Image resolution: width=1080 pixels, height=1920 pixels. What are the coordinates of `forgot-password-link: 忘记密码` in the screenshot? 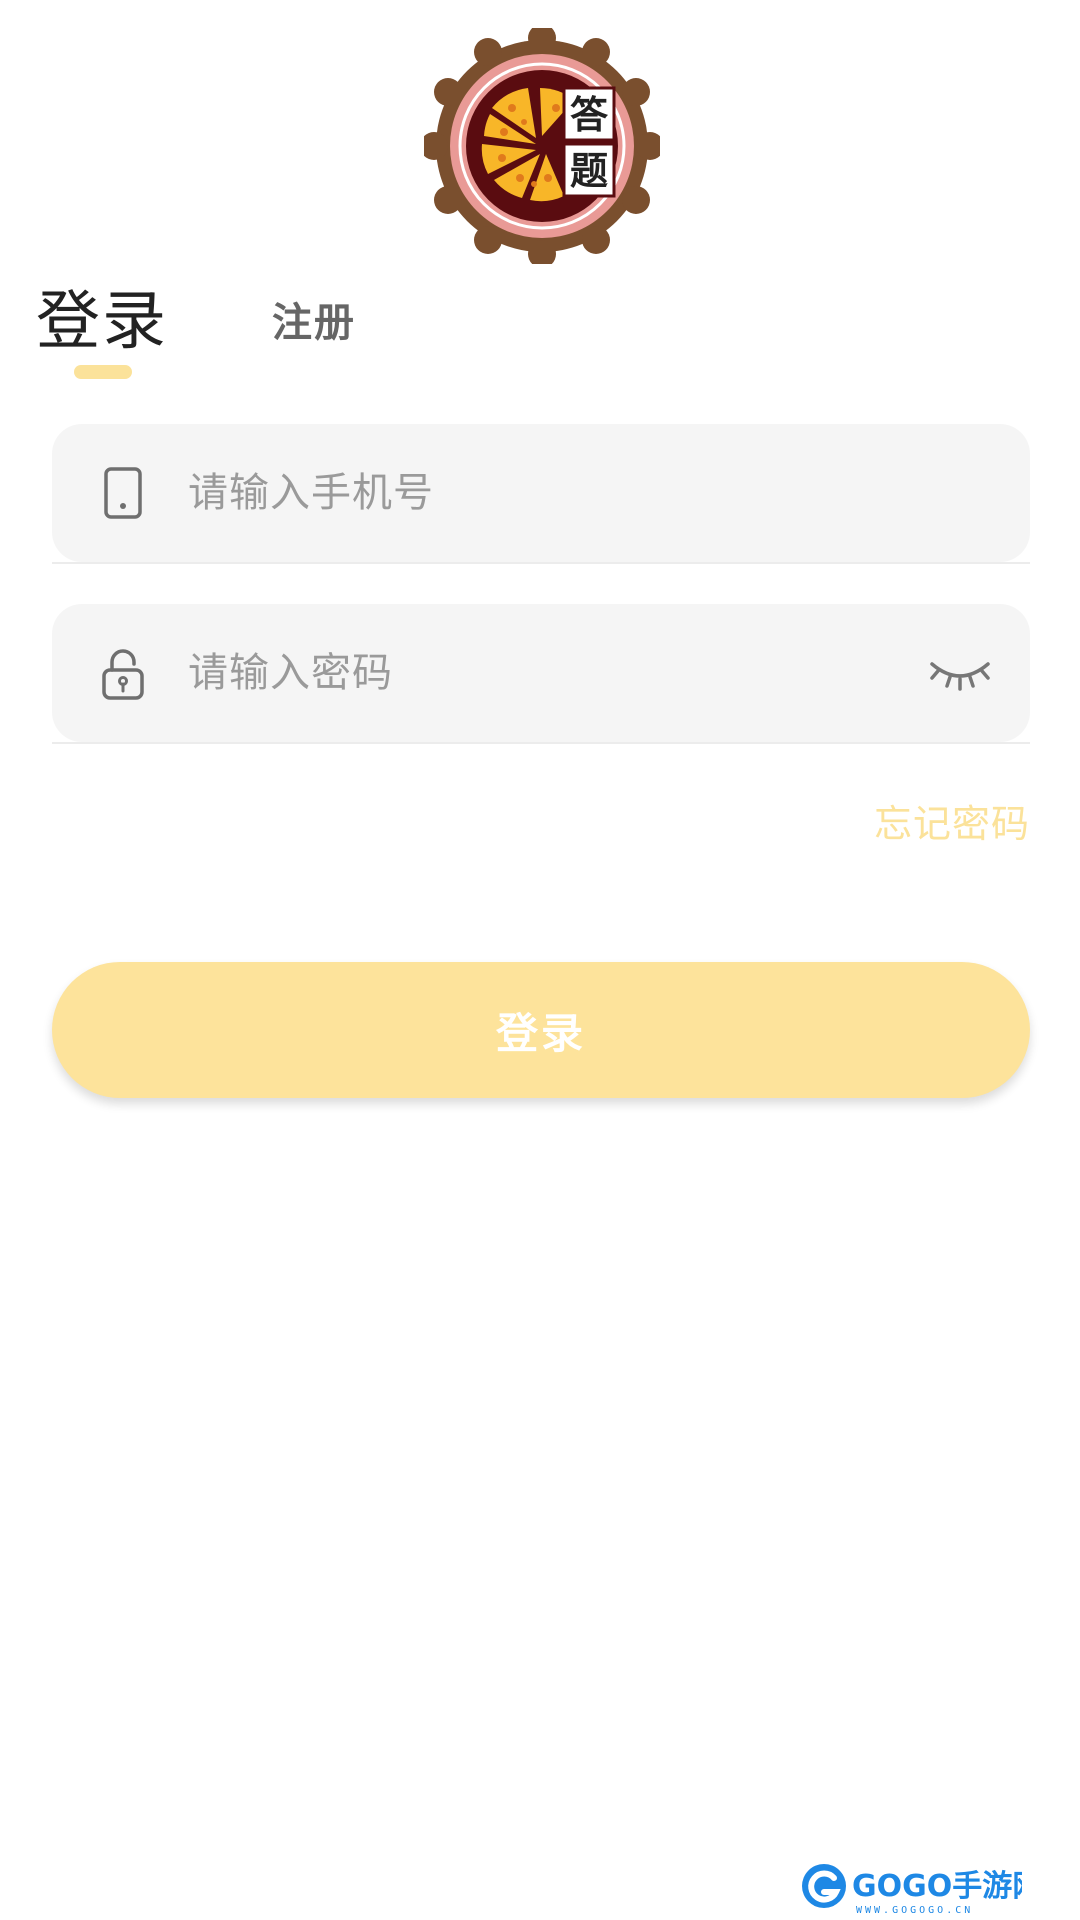 It's located at (952, 824).